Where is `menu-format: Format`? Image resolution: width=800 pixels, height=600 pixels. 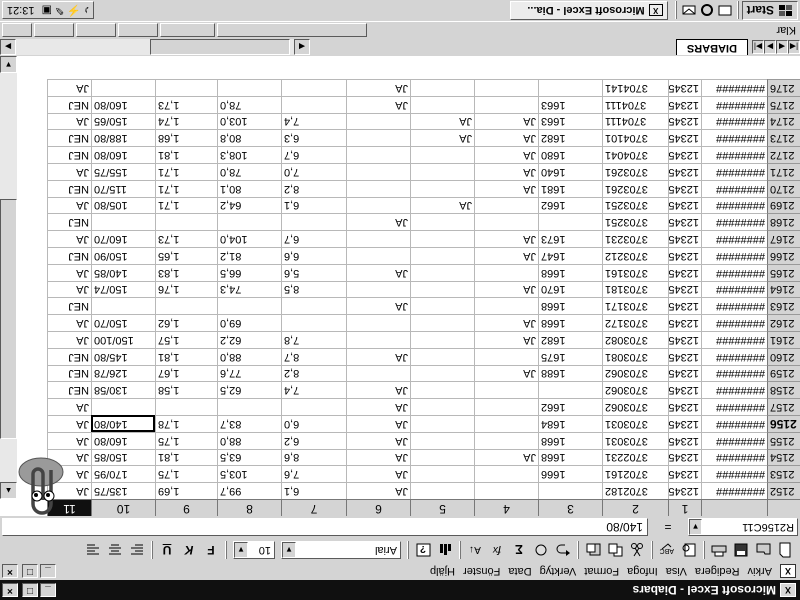
menu-format: Format is located at coordinates (601, 571).